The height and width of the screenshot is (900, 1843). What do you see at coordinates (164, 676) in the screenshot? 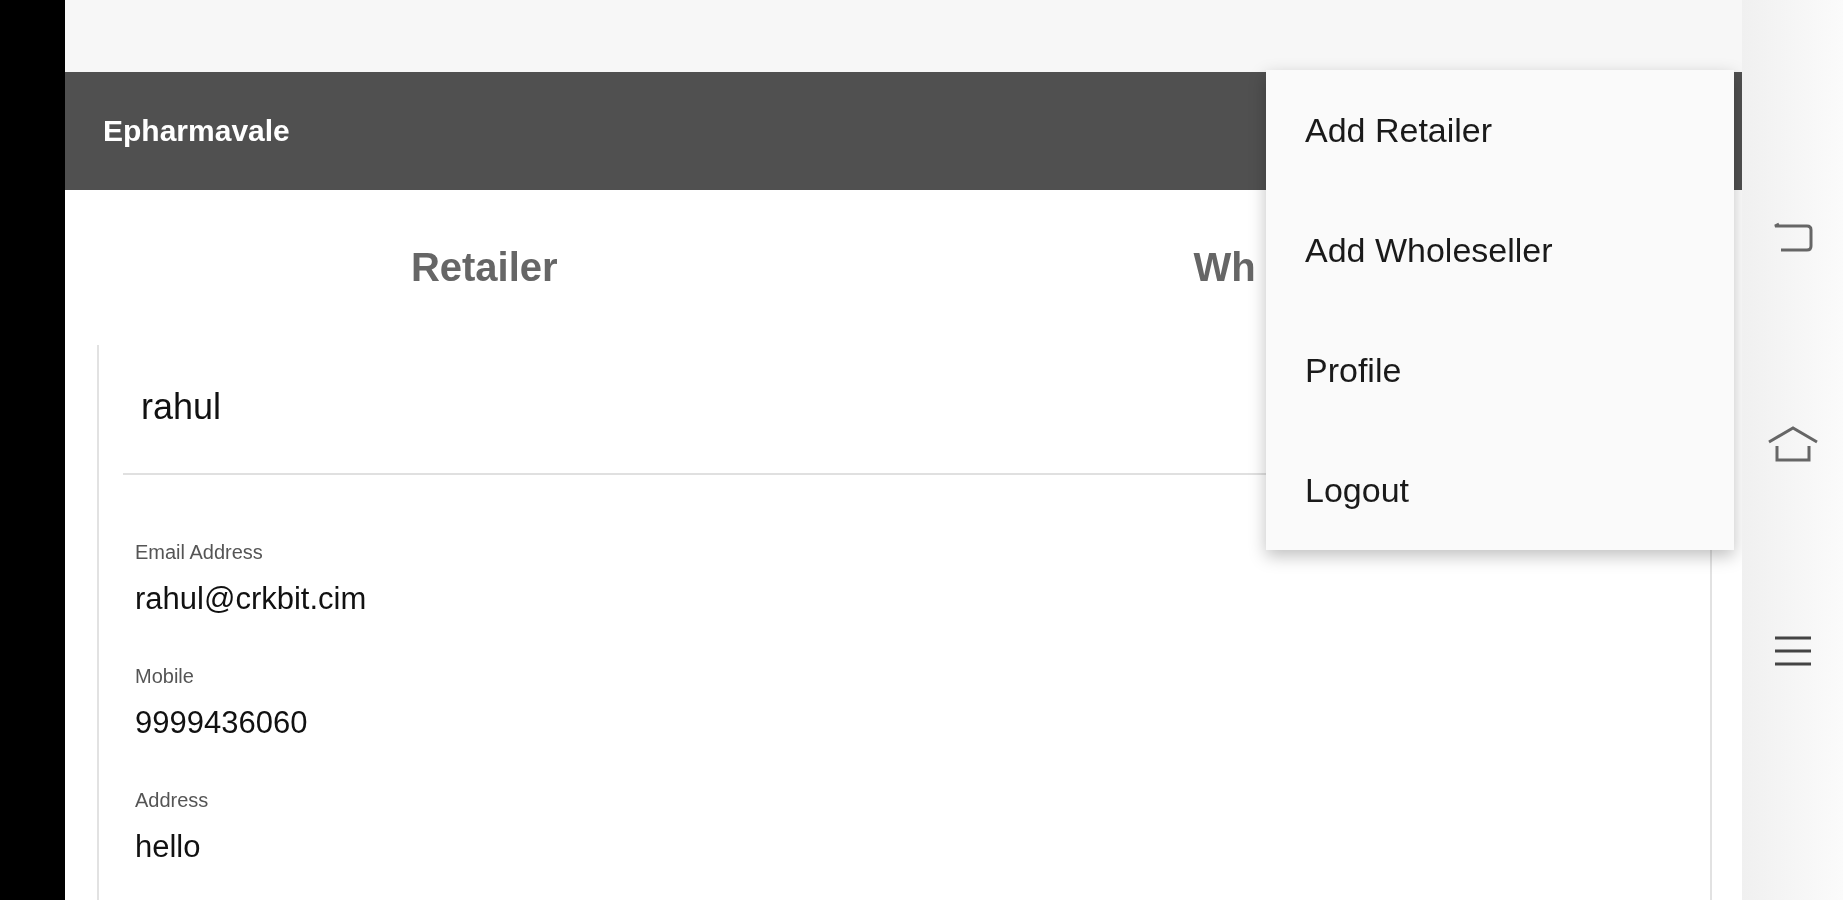
I see `field-label: Mobile` at bounding box center [164, 676].